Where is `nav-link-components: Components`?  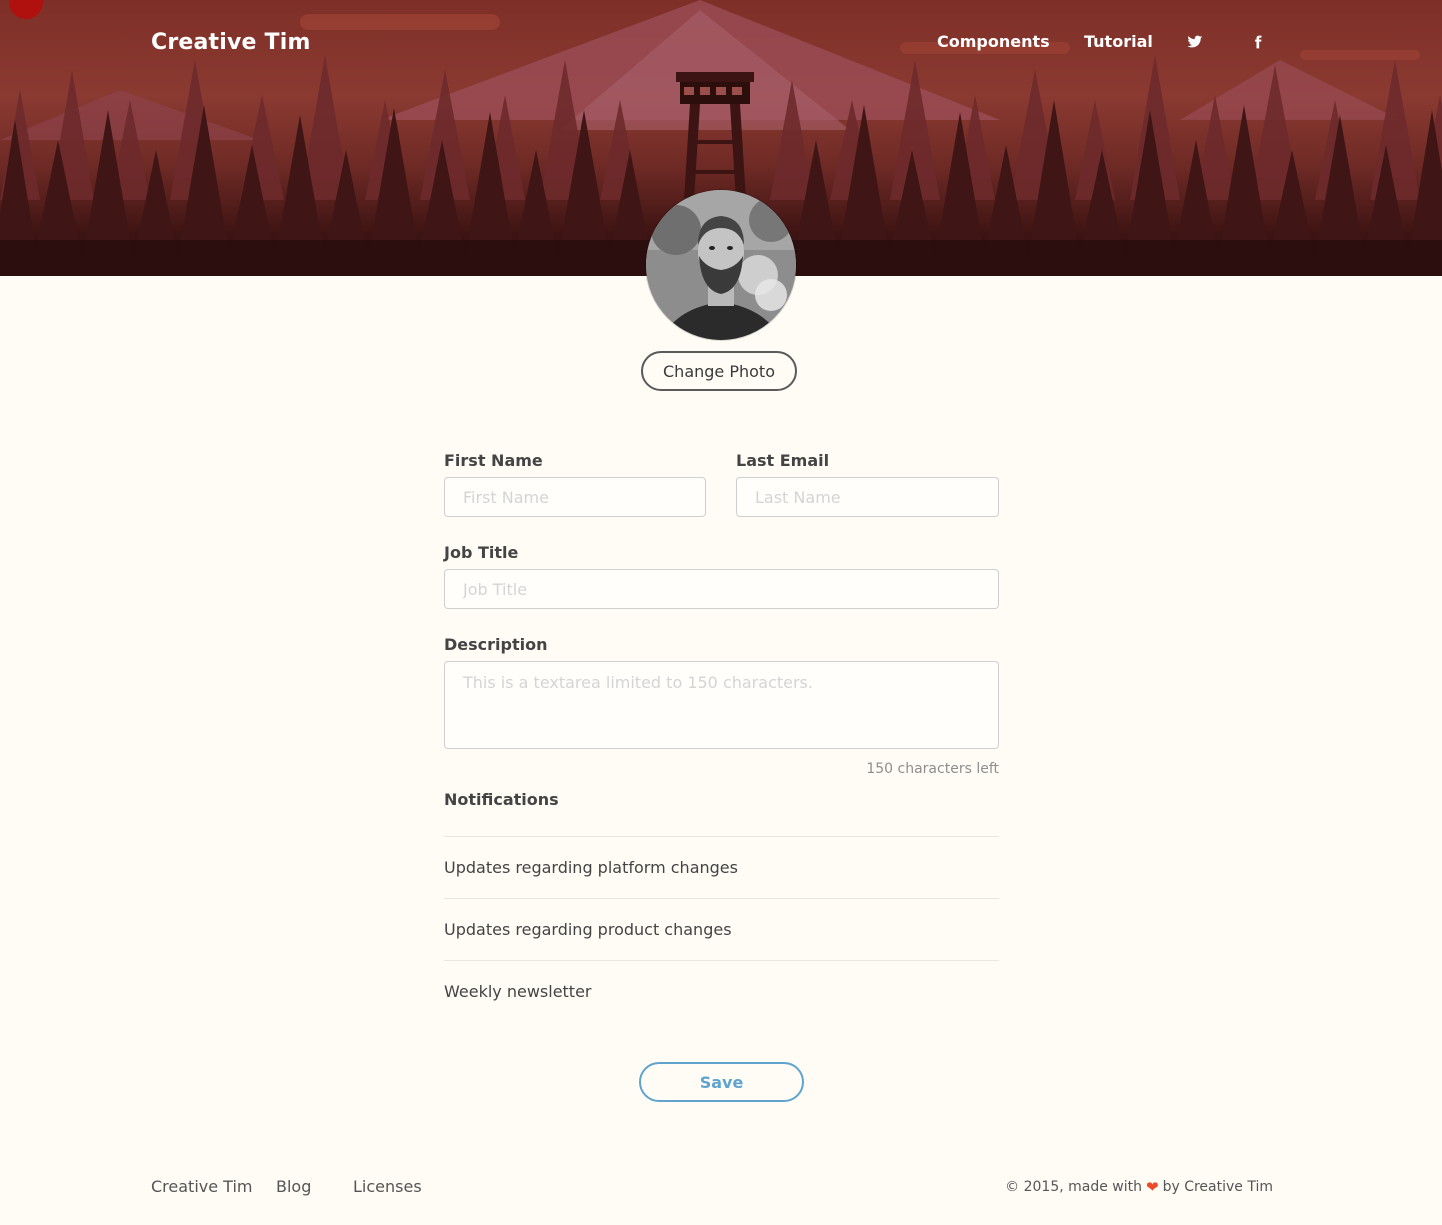 nav-link-components: Components is located at coordinates (993, 41).